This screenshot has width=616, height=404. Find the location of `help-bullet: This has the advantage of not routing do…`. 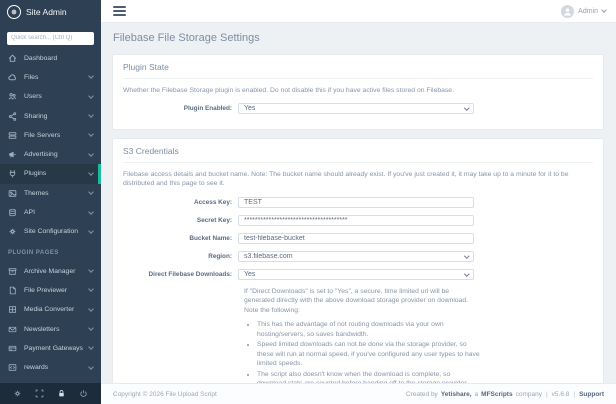

help-bullet: This has the advantage of not routing do… is located at coordinates (368, 329).